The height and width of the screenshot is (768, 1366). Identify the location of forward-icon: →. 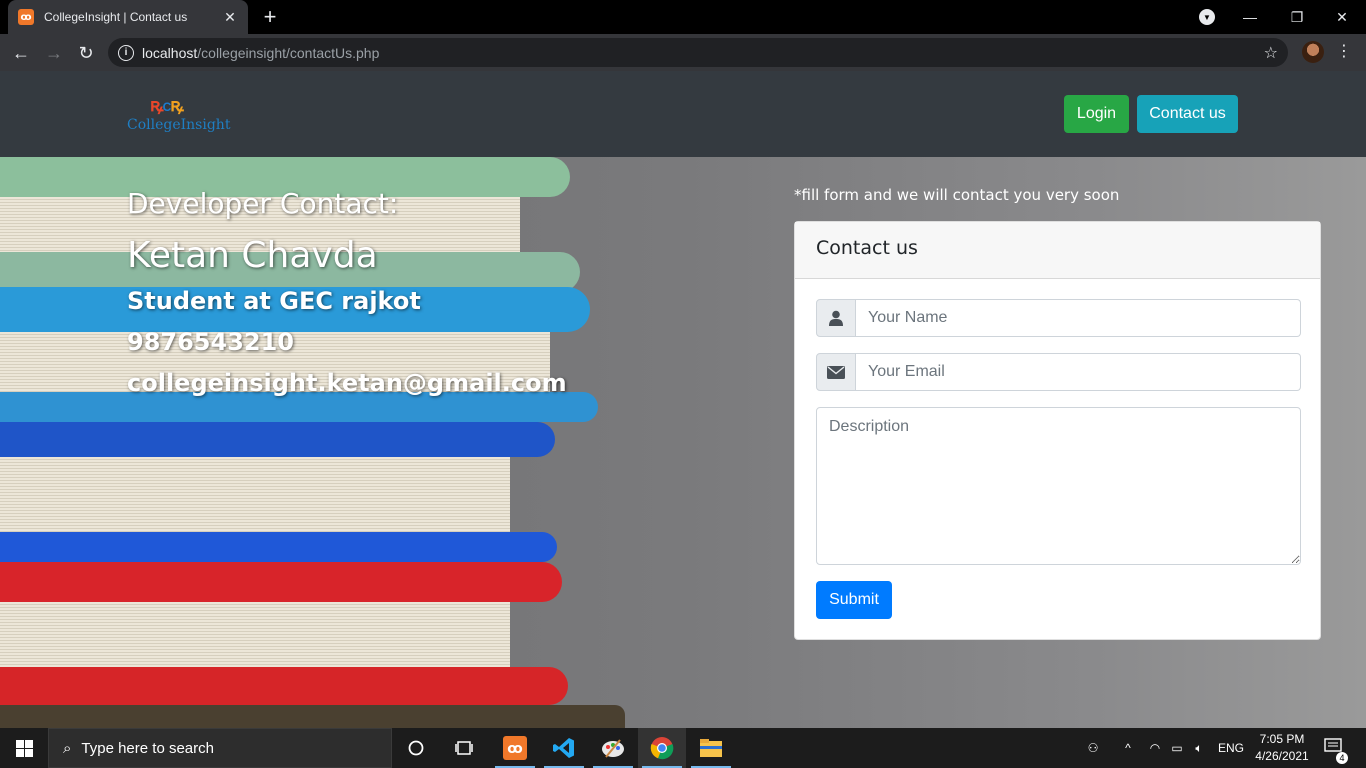
(54, 53).